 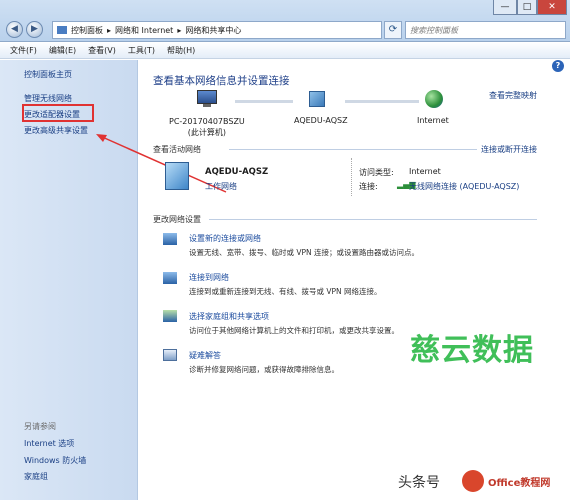 I want to click on network-building-icon, so click(x=177, y=176).